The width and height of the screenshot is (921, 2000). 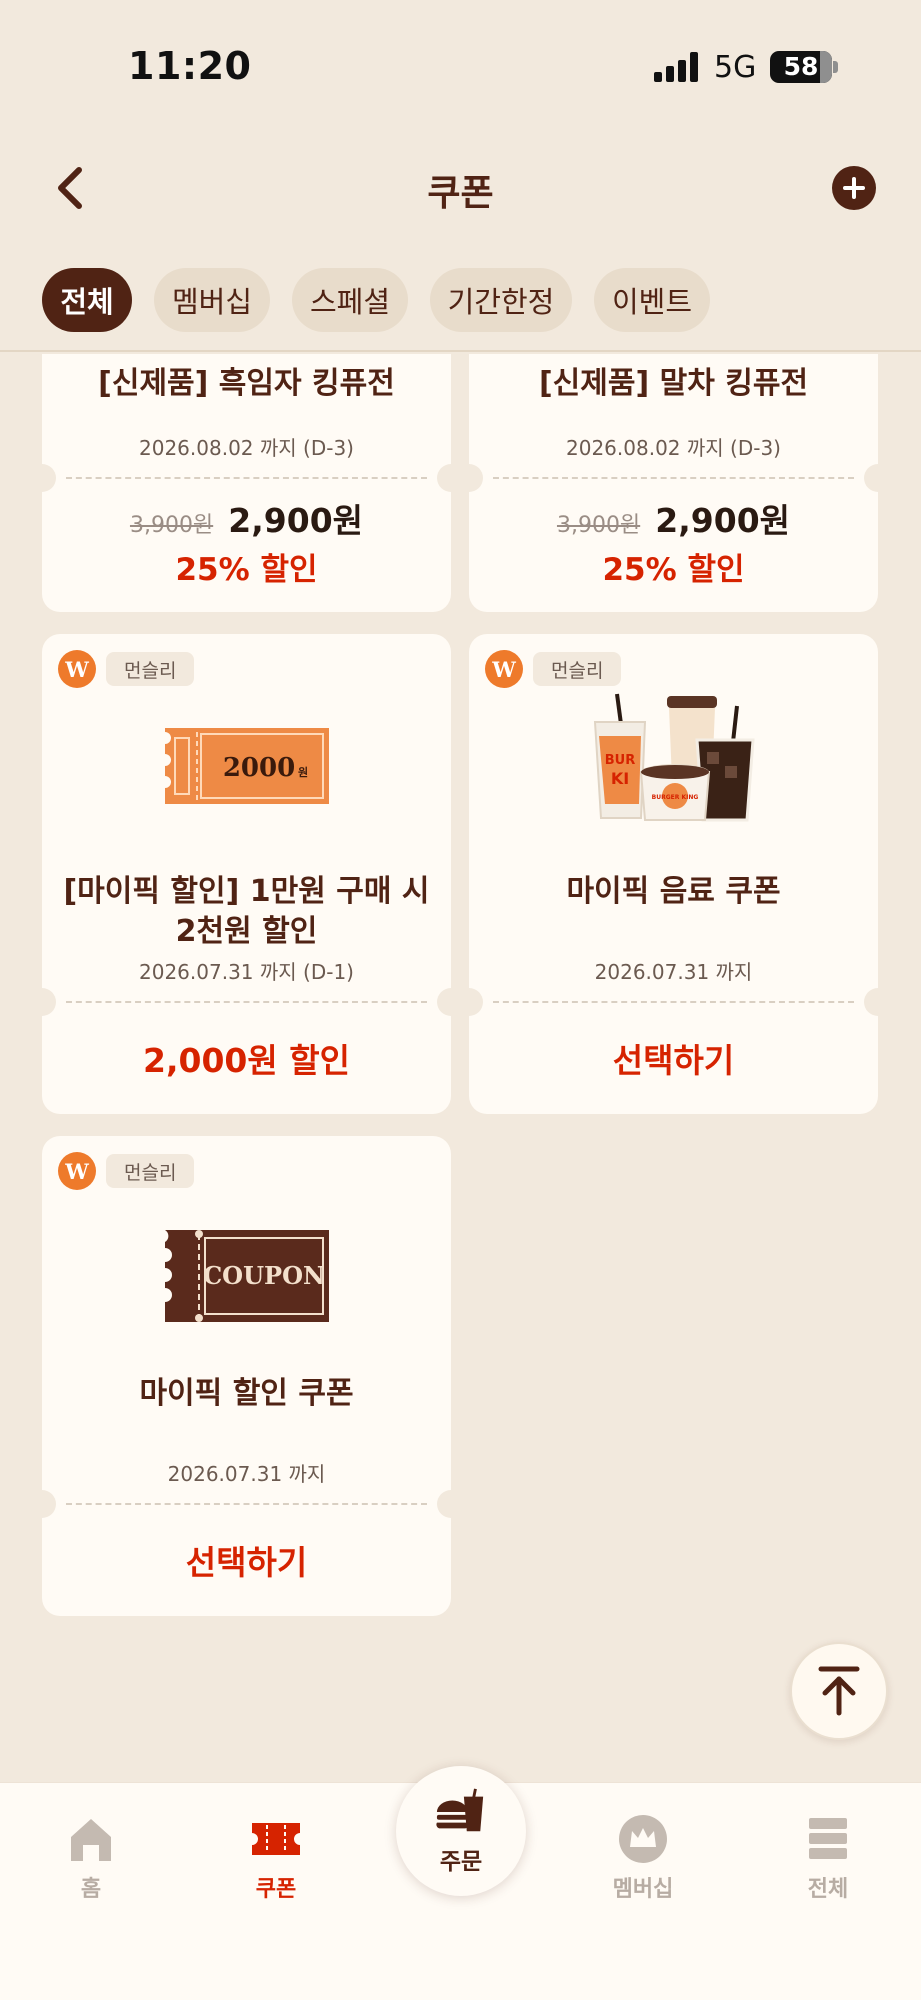 I want to click on status-bar: 11:20 5G 58, so click(x=460, y=65).